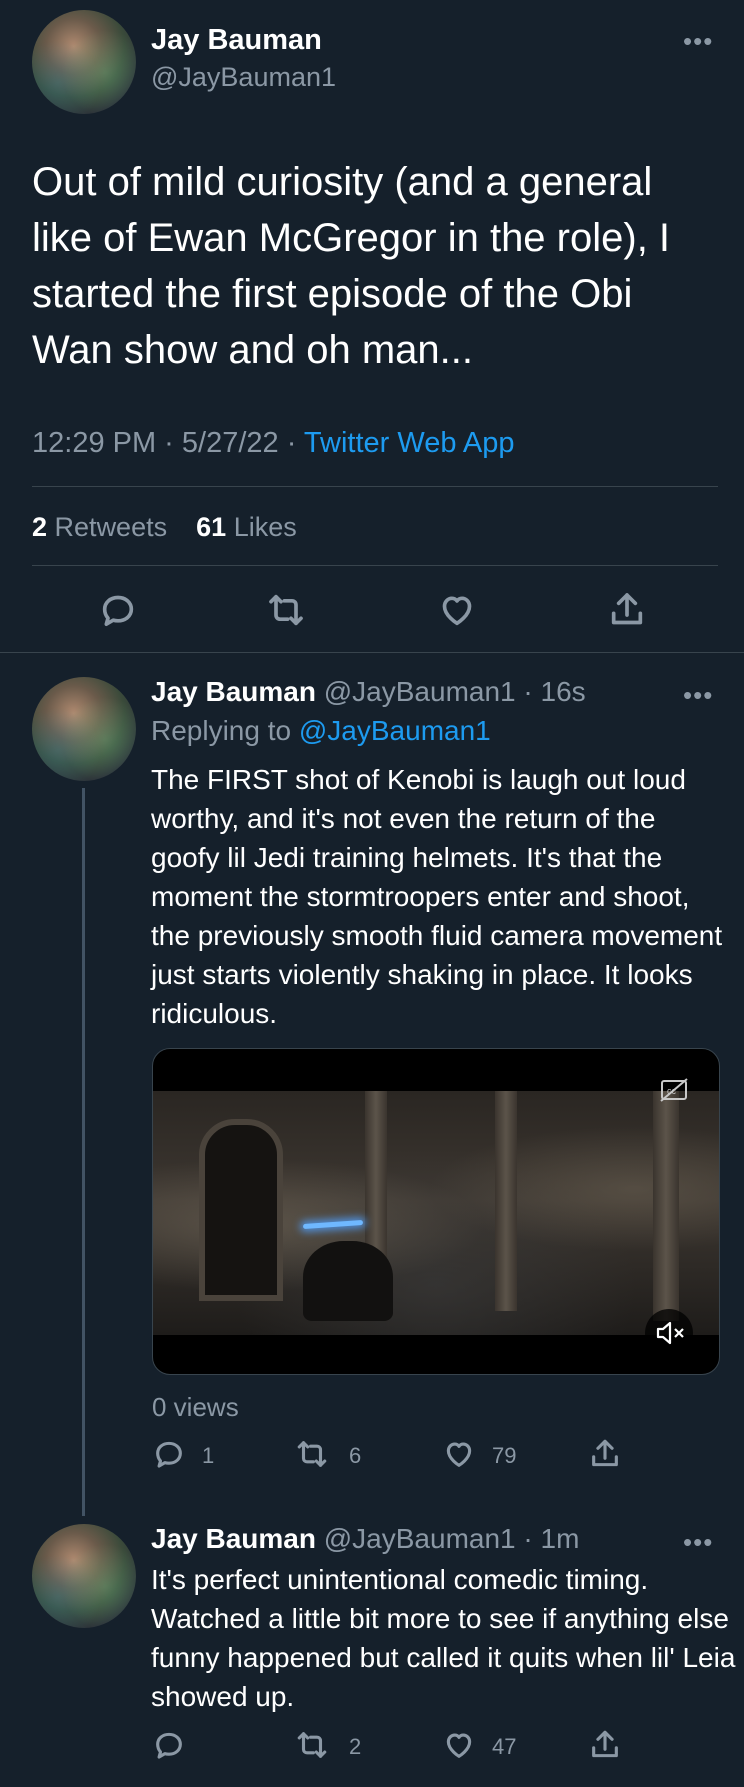  I want to click on tweet-stats: 2 Retweets 61 Likes, so click(164, 527).